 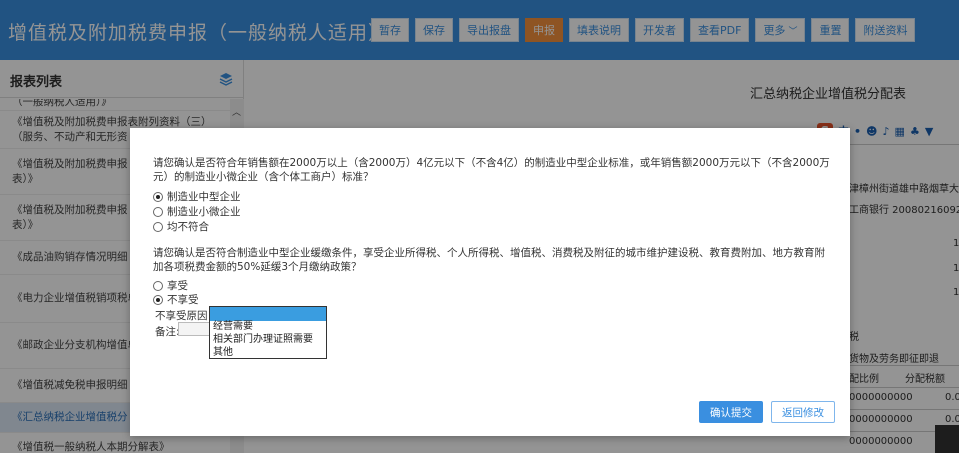 I want to click on radio-label: 不享受, so click(x=183, y=300).